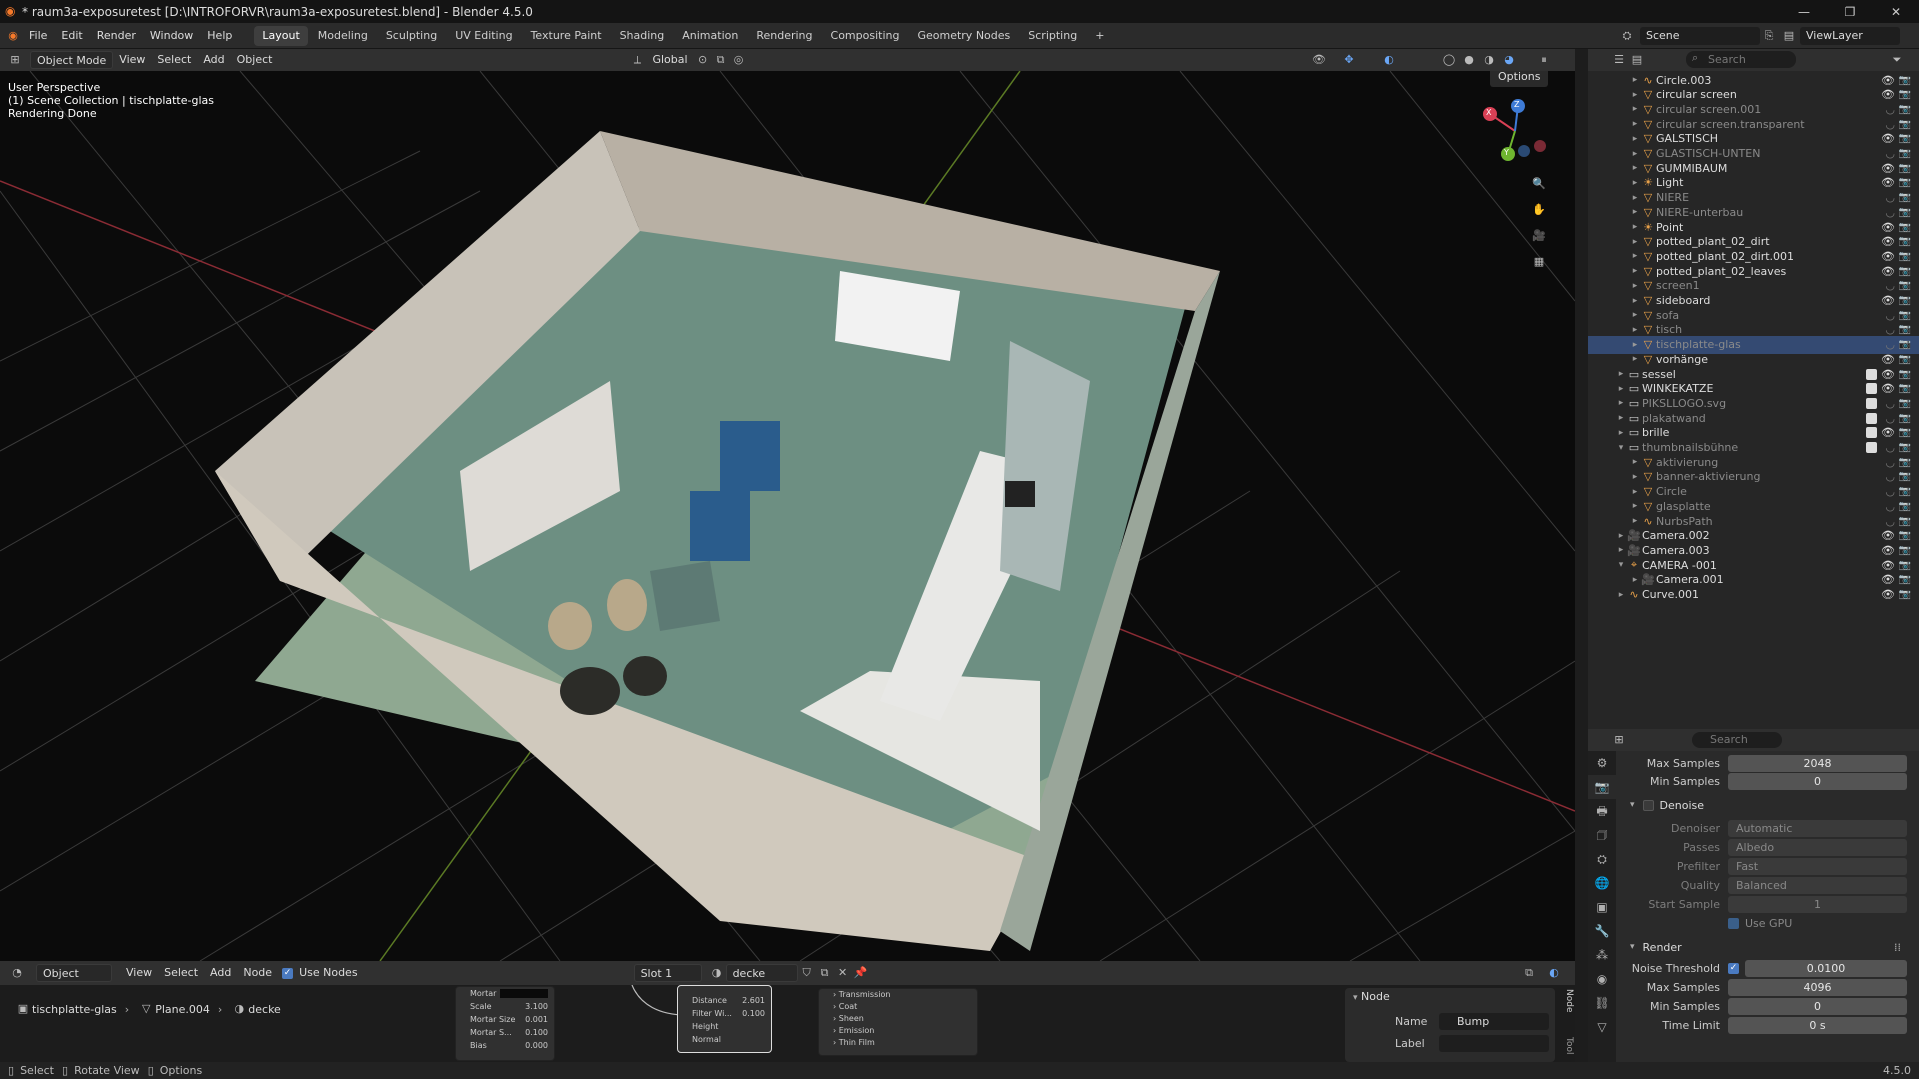 The width and height of the screenshot is (1919, 1079). Describe the element at coordinates (784, 36) in the screenshot. I see `tab-rendering: Rendering` at that location.